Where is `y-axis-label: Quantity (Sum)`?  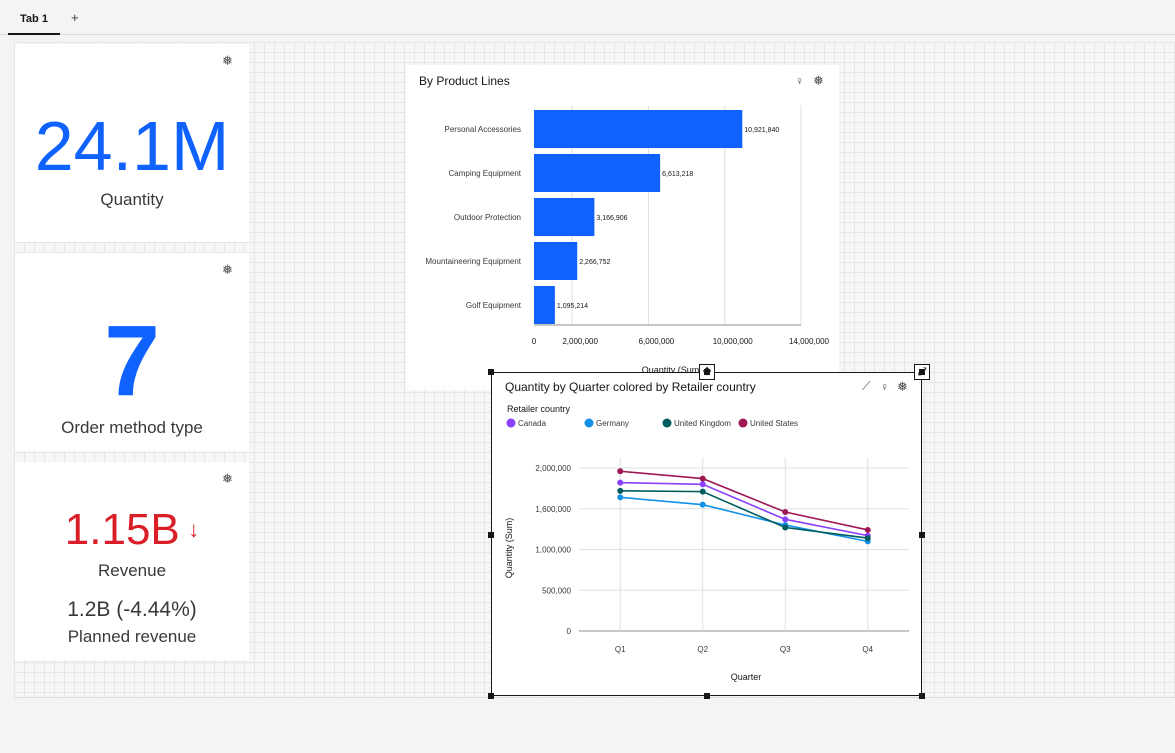 y-axis-label: Quantity (Sum) is located at coordinates (509, 548).